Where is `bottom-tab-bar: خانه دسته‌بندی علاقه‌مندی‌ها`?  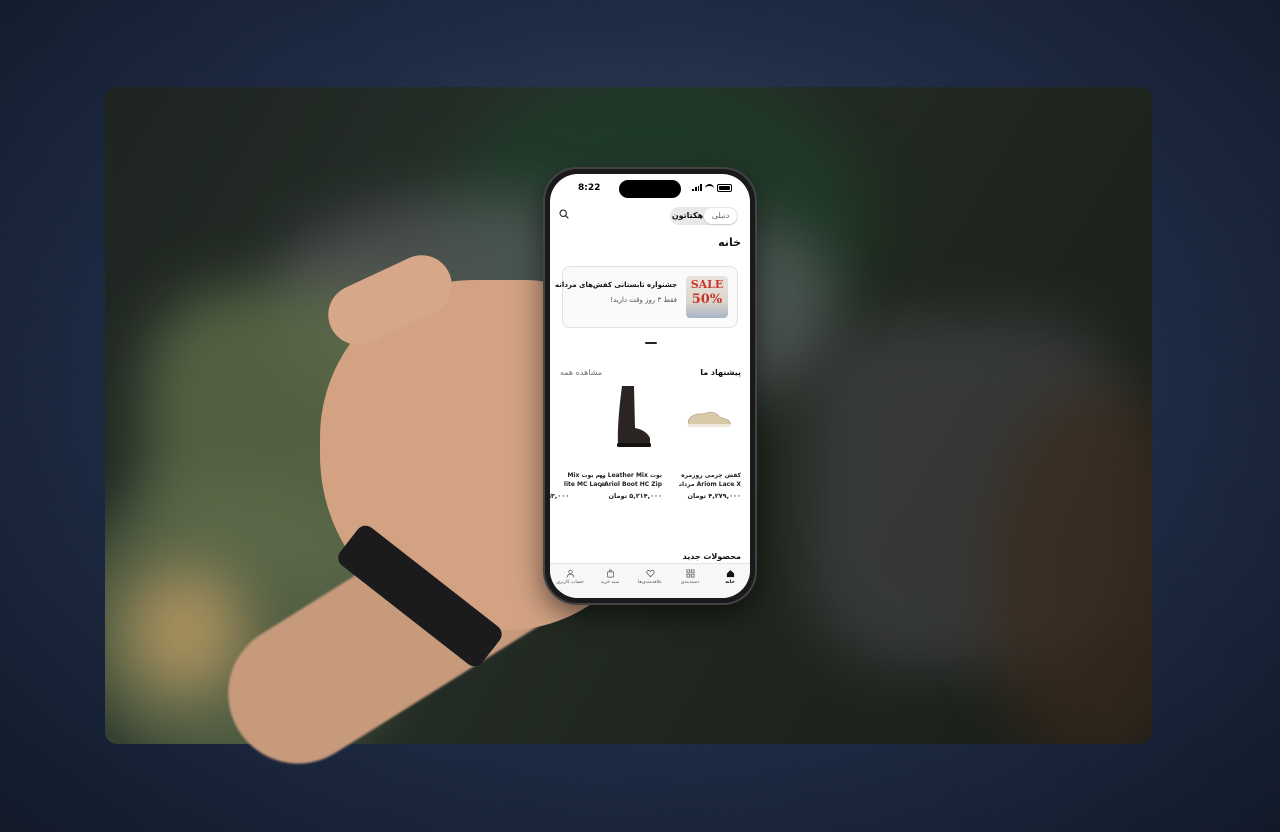 bottom-tab-bar: خانه دسته‌بندی علاقه‌مندی‌ها is located at coordinates (650, 580).